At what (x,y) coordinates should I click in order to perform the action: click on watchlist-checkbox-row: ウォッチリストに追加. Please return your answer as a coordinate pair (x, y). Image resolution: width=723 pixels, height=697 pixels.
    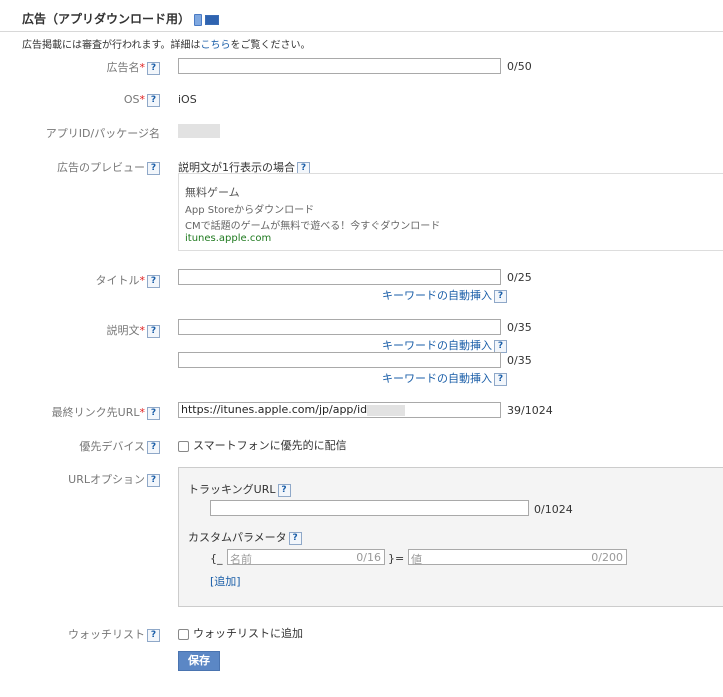
    Looking at the image, I should click on (240, 633).